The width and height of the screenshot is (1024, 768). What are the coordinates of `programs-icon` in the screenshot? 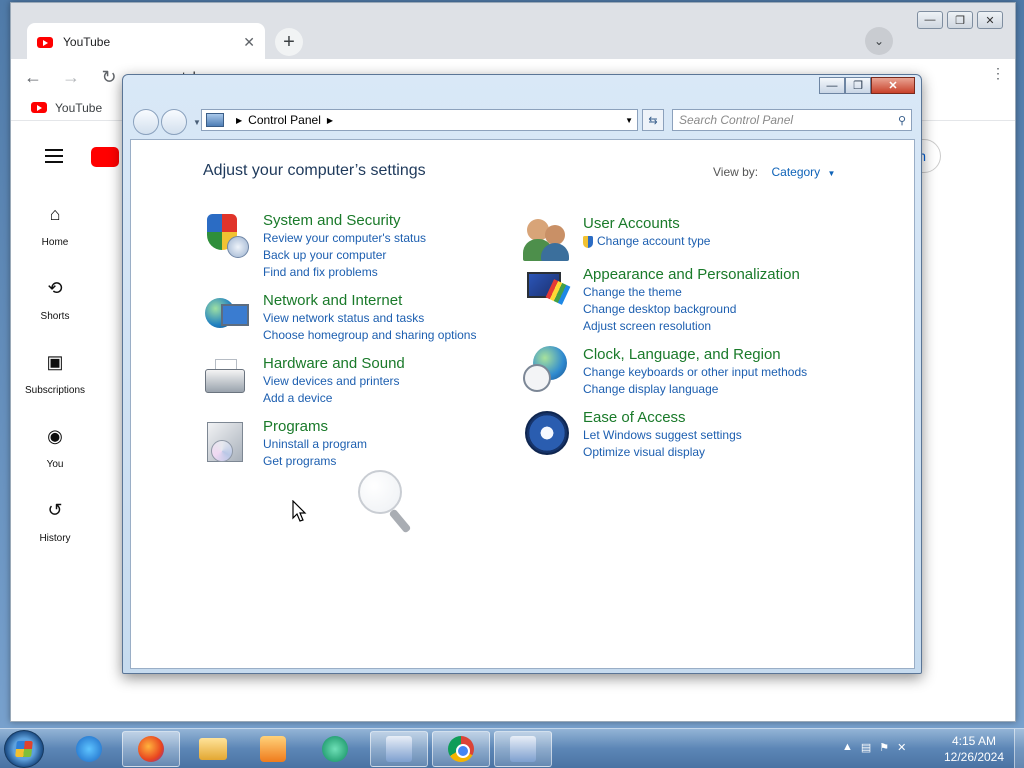 It's located at (227, 442).